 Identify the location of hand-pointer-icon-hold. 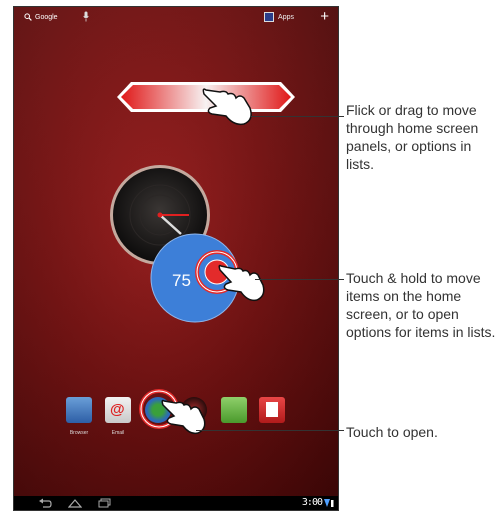
(241, 283).